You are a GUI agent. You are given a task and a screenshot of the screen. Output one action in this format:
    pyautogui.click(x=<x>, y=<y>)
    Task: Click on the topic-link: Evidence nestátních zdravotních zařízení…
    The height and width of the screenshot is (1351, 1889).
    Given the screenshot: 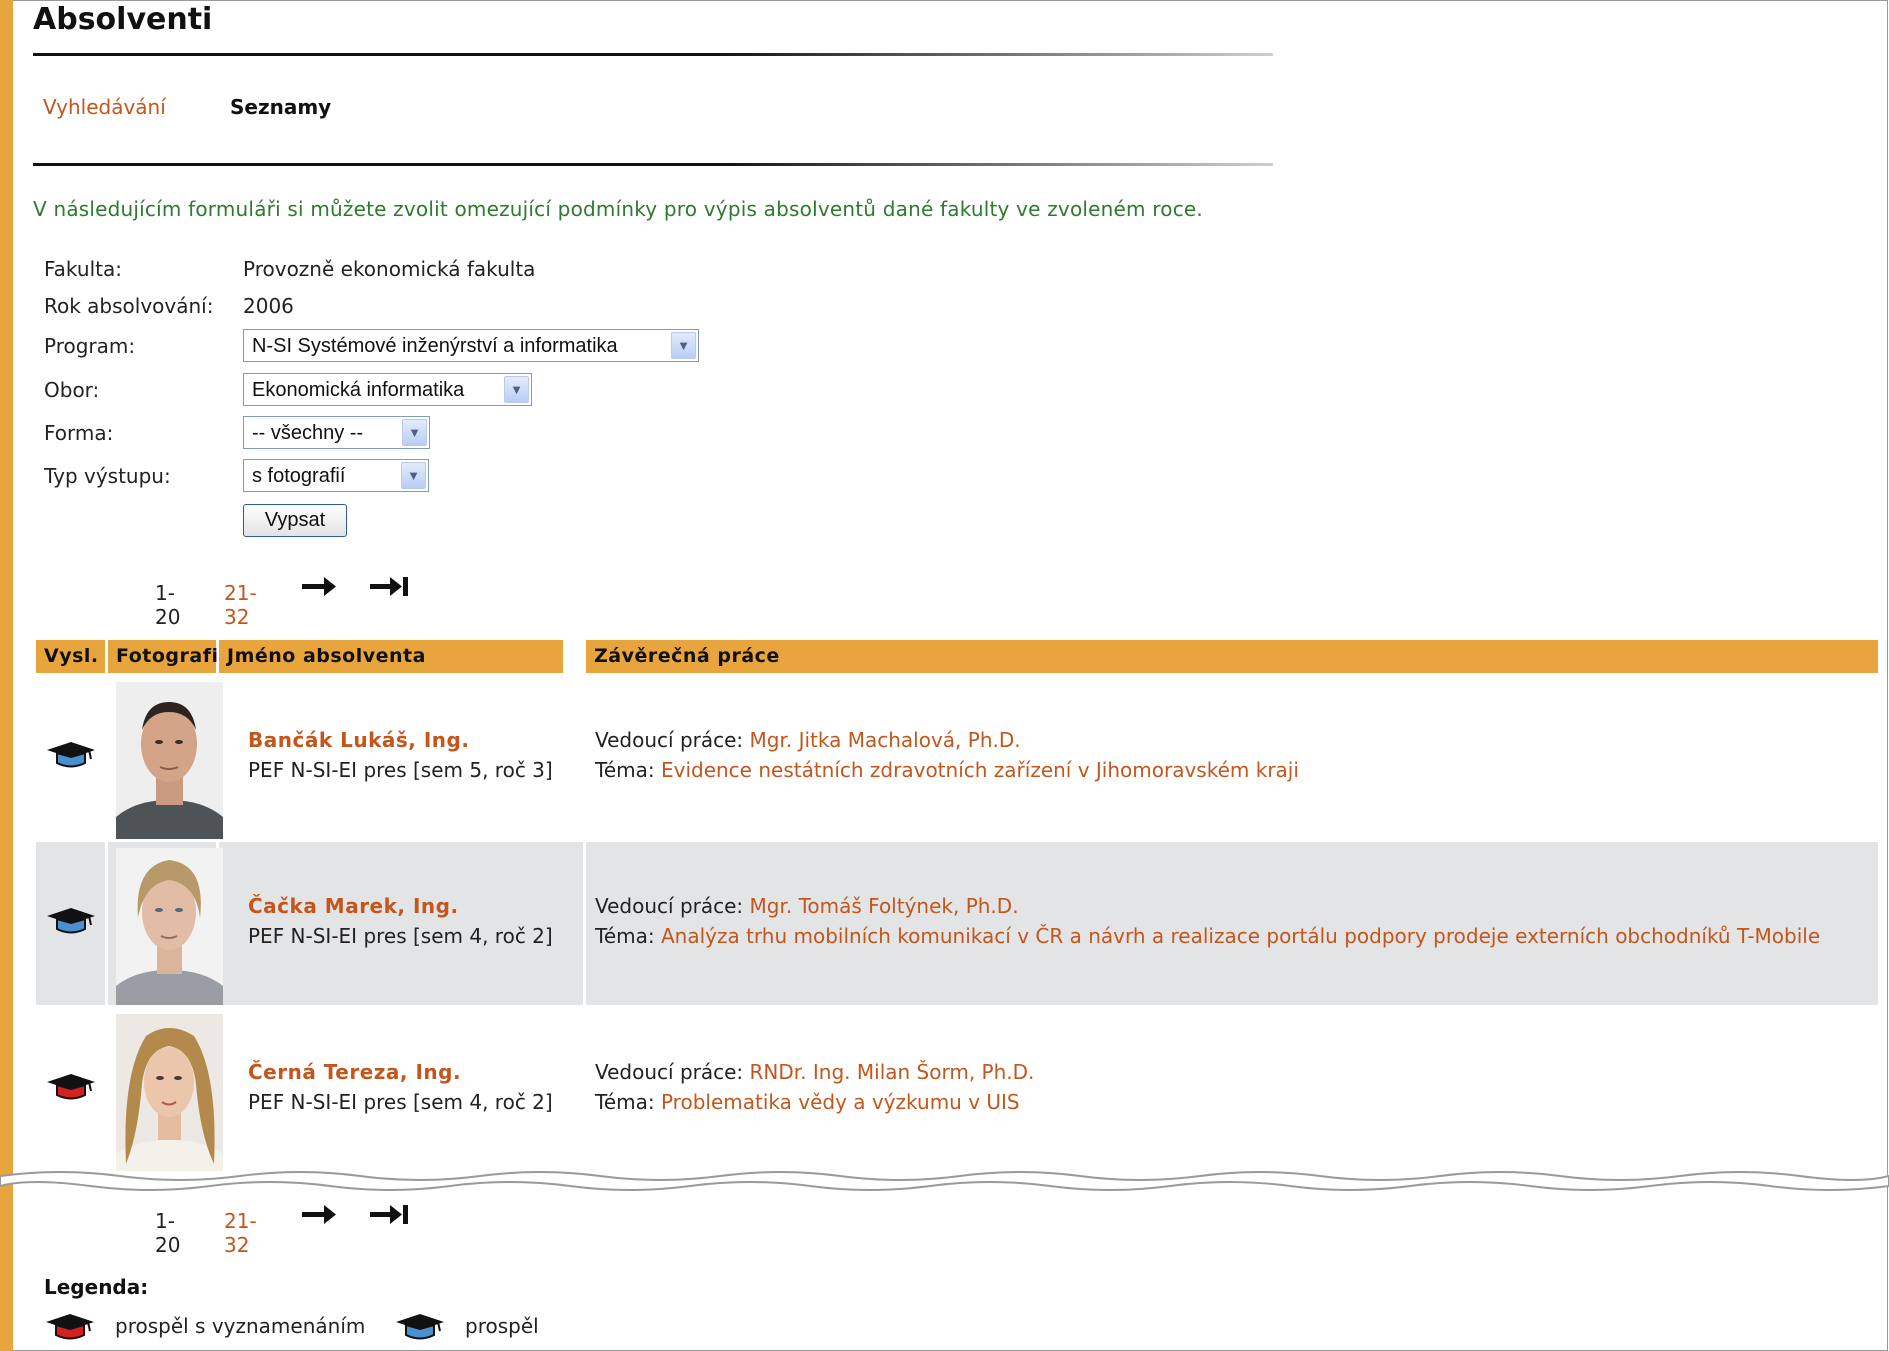 What is the action you would take?
    pyautogui.click(x=980, y=770)
    